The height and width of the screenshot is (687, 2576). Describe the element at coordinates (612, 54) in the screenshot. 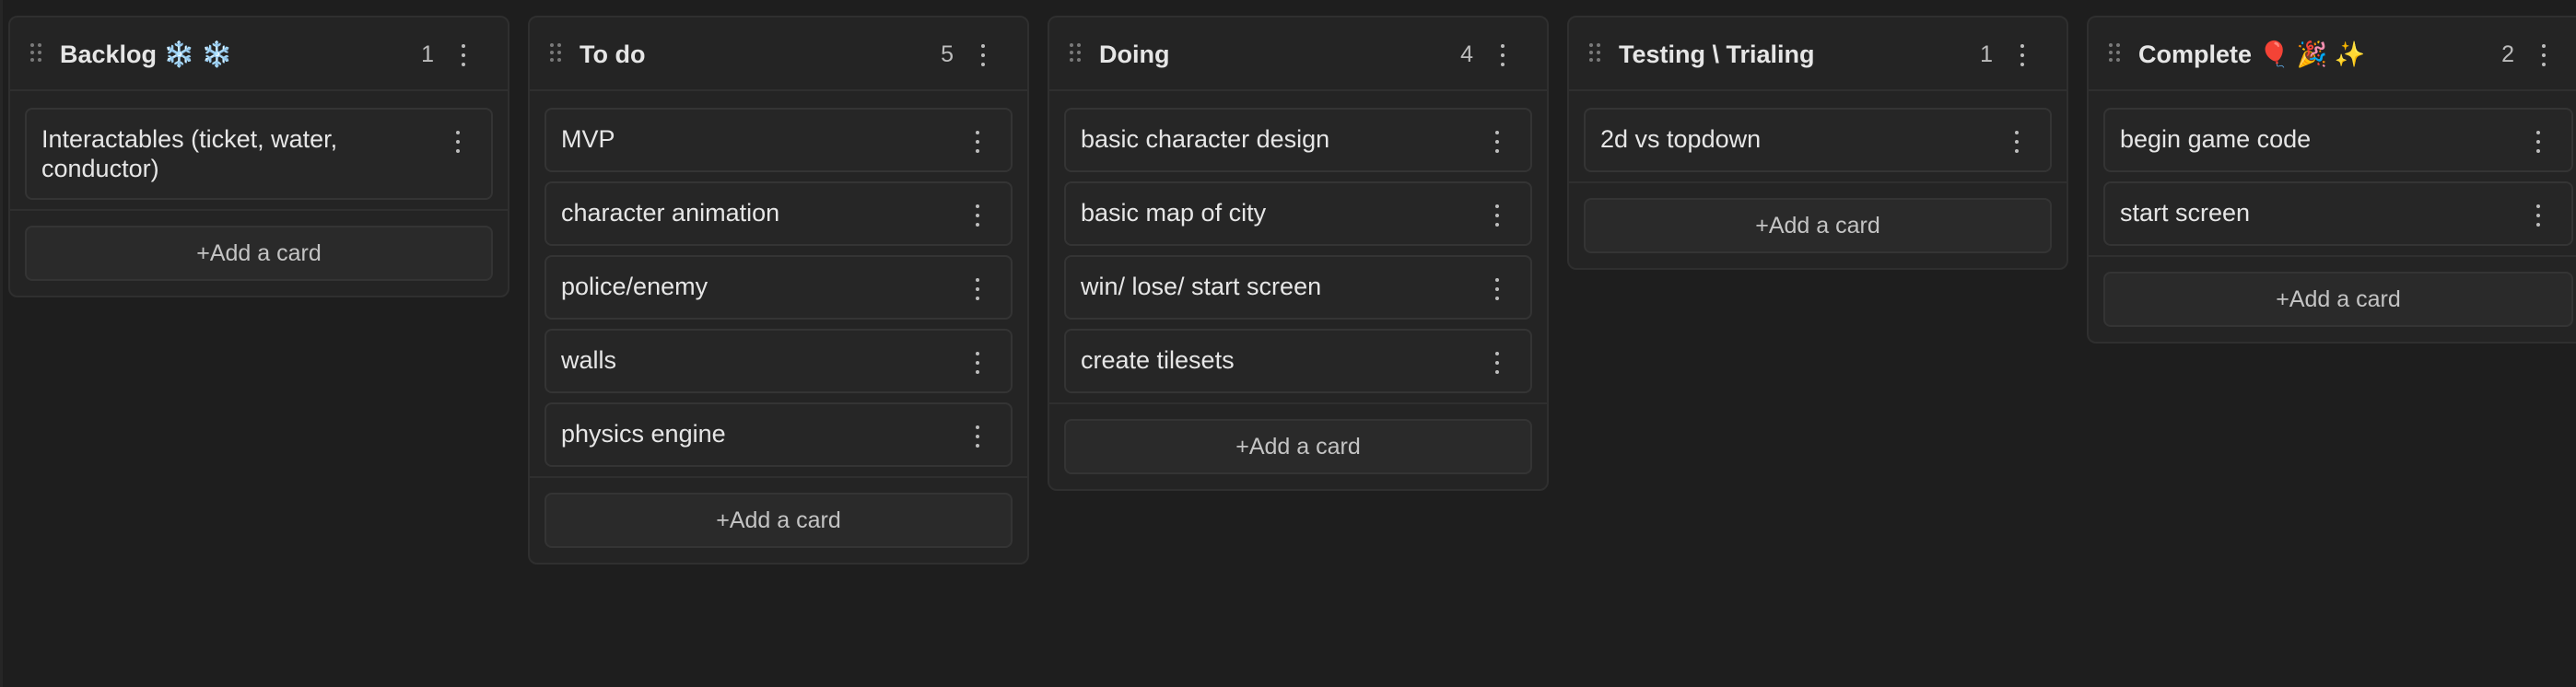

I see `column-title: To do` at that location.